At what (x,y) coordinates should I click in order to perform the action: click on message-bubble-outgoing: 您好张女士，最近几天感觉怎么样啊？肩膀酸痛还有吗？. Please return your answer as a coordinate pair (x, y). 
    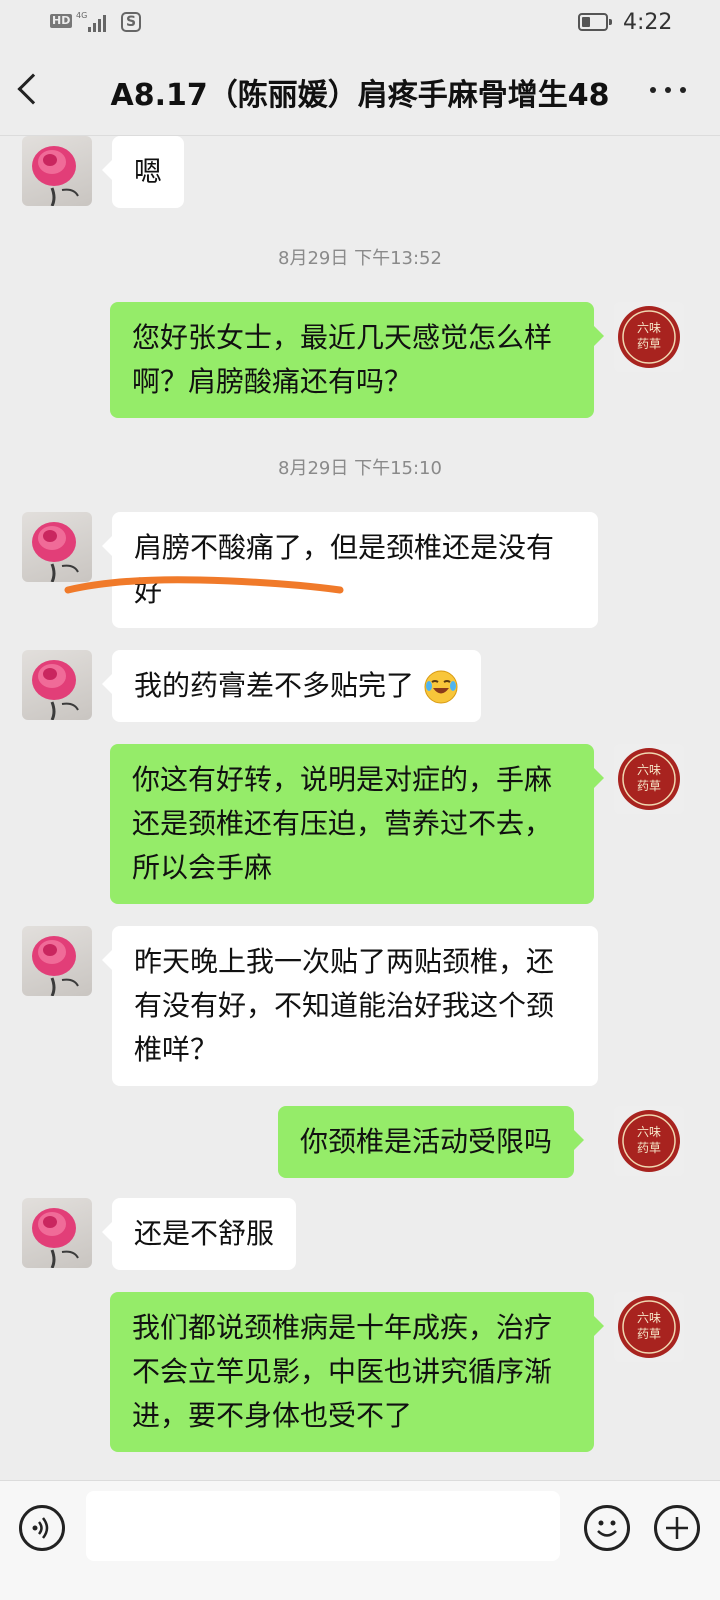
    Looking at the image, I should click on (357, 360).